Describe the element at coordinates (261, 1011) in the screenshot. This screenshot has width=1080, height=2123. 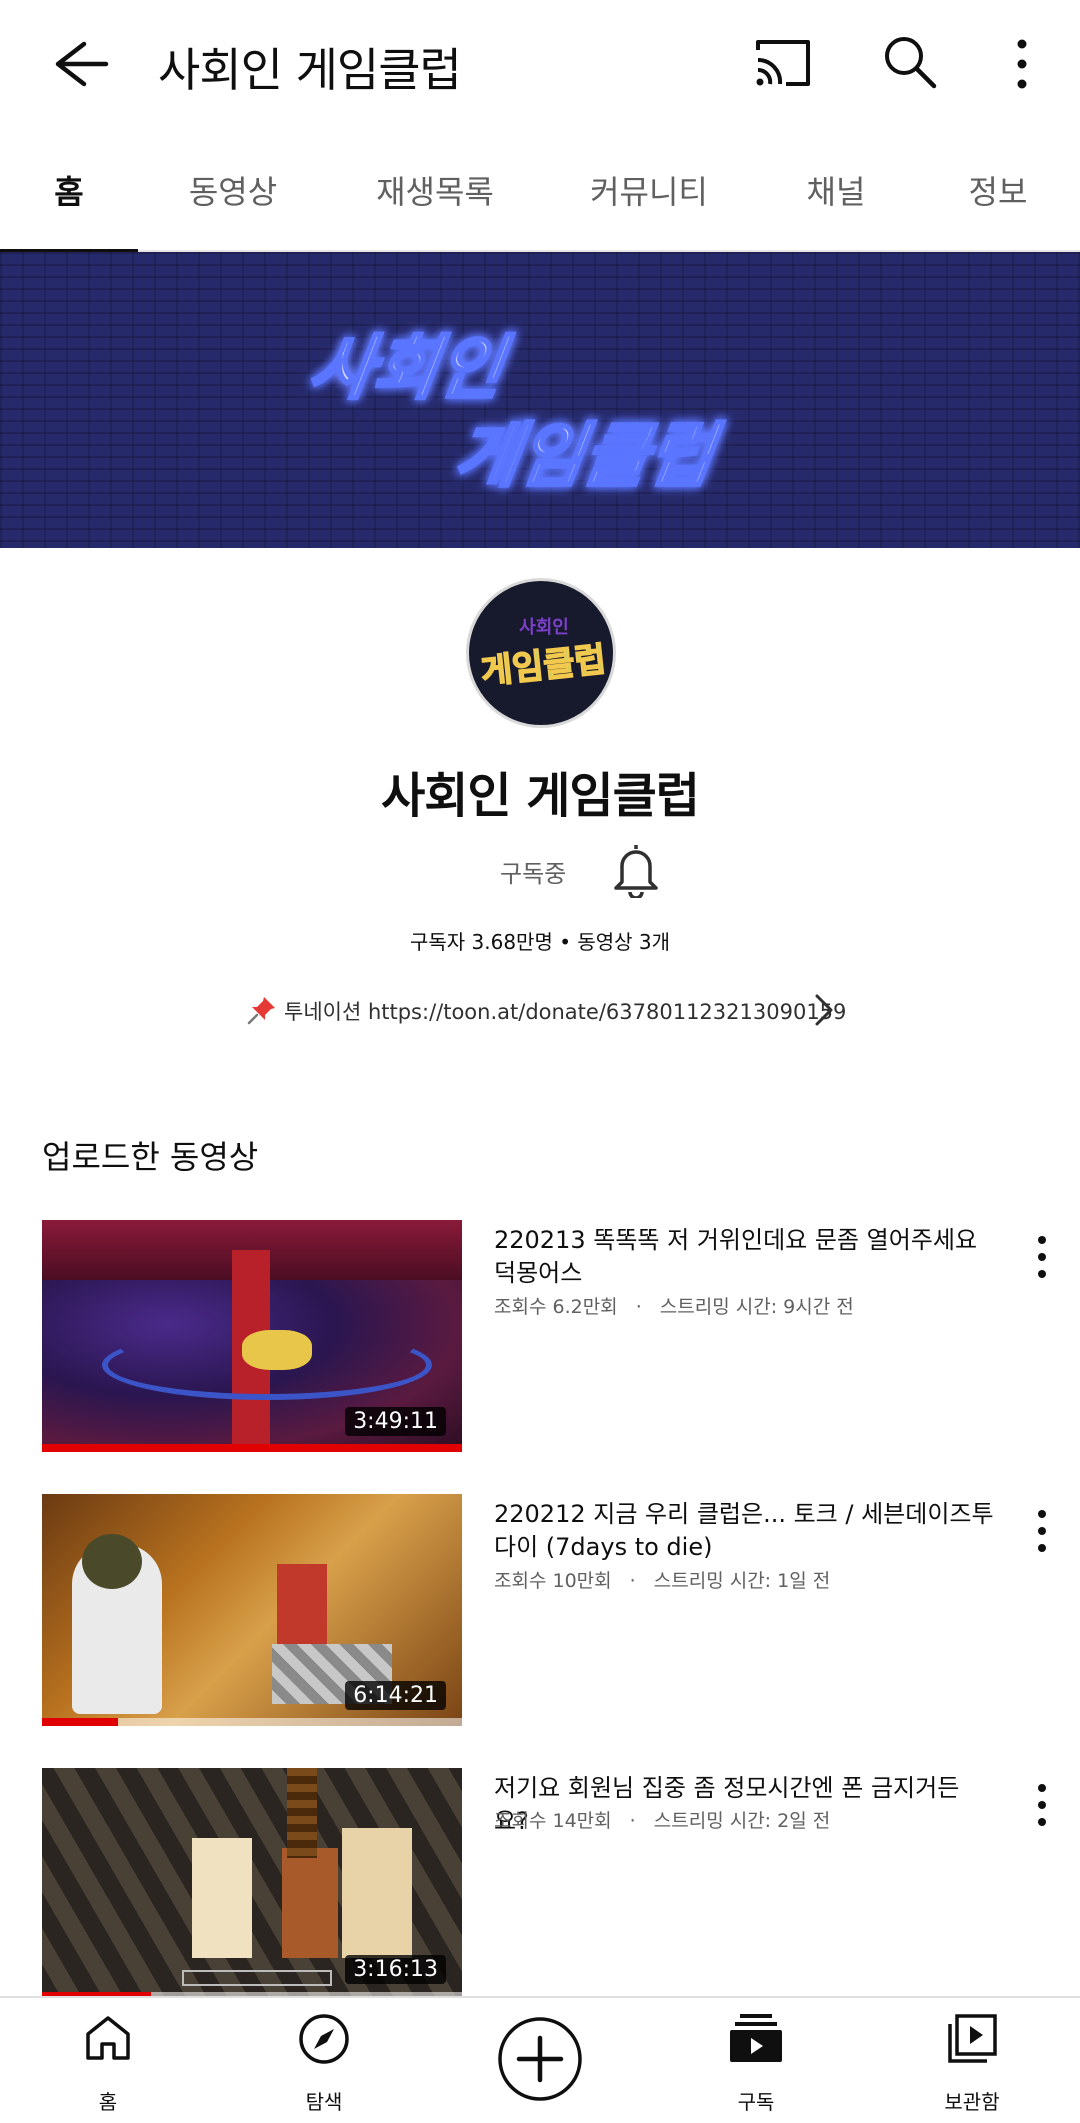
I see `pushpin-icon` at that location.